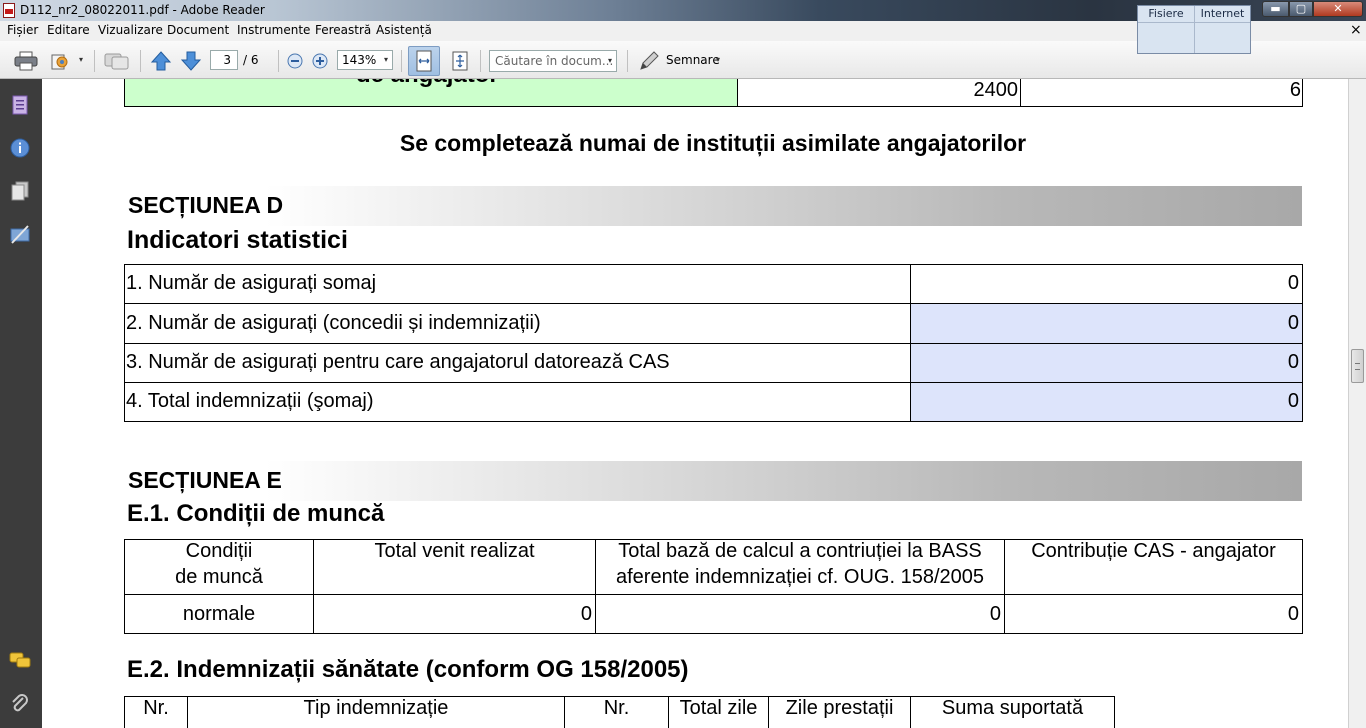 The width and height of the screenshot is (1366, 728). I want to click on page-number-input: 3, so click(224, 60).